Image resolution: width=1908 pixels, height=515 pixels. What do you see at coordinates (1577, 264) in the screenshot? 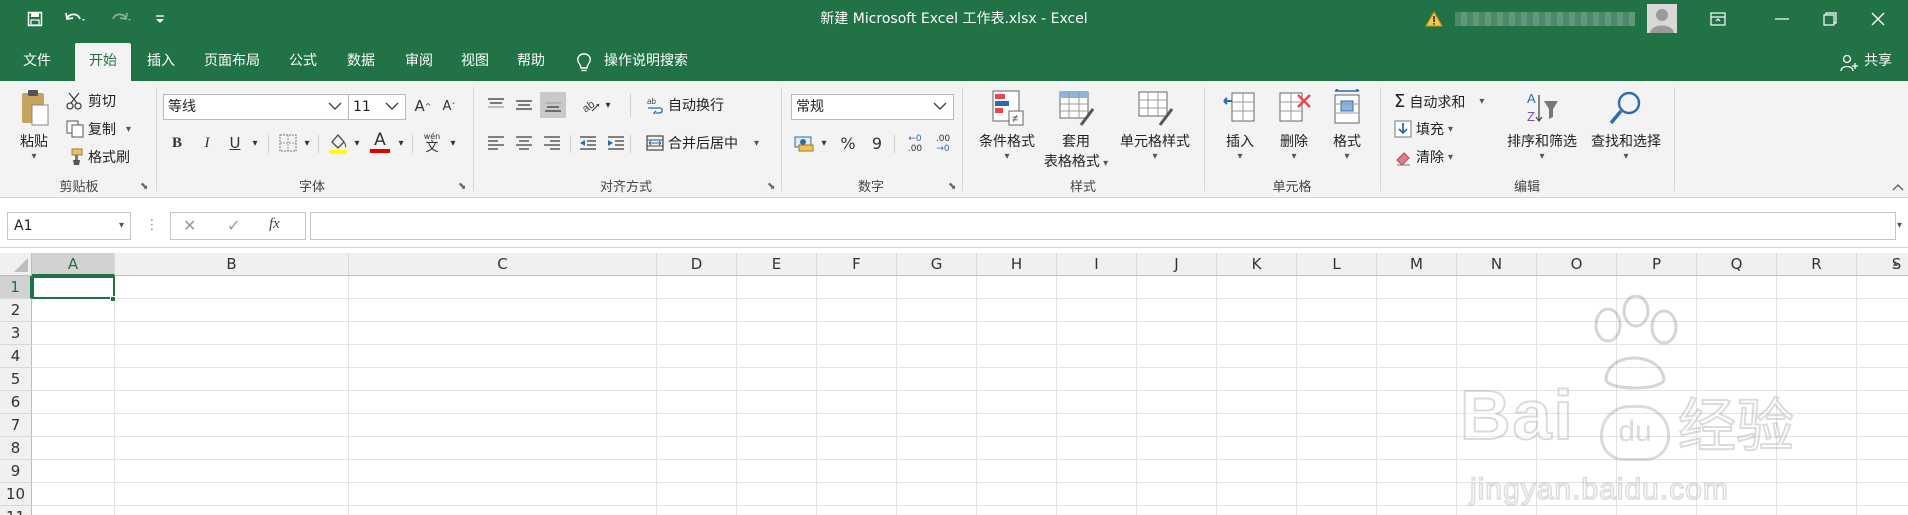
I see `column-header-o: O` at bounding box center [1577, 264].